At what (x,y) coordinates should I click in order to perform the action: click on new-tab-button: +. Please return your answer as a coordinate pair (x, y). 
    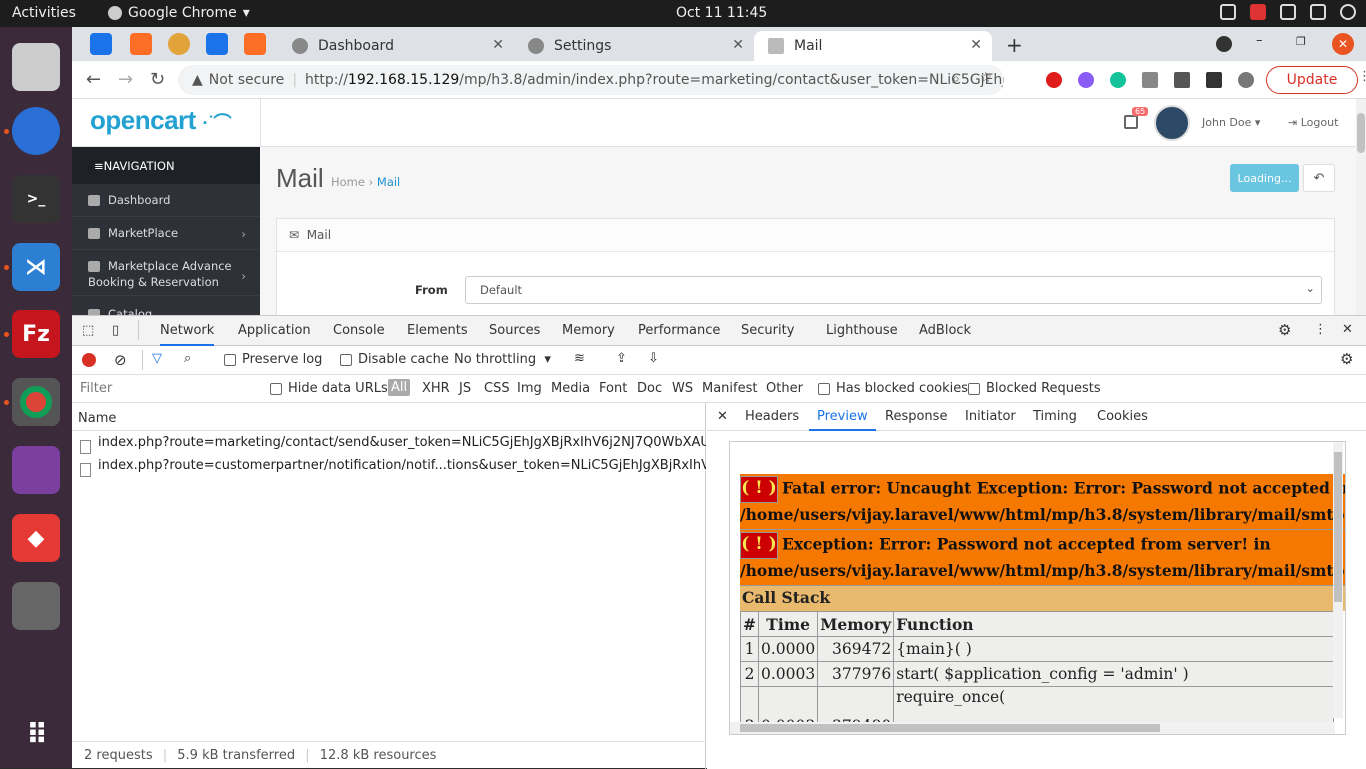
    Looking at the image, I should click on (1014, 45).